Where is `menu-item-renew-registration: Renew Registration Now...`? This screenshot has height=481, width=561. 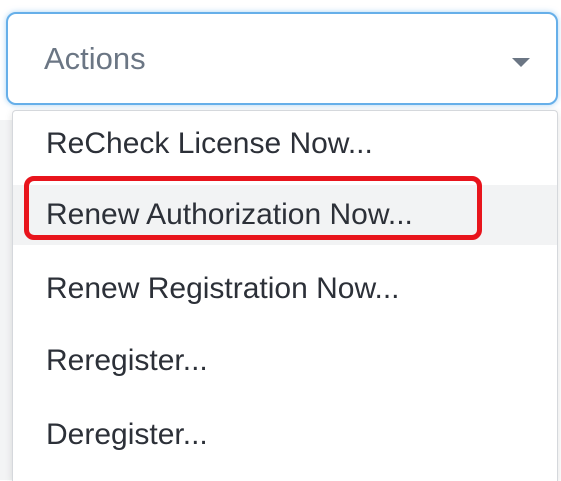 menu-item-renew-registration: Renew Registration Now... is located at coordinates (285, 289).